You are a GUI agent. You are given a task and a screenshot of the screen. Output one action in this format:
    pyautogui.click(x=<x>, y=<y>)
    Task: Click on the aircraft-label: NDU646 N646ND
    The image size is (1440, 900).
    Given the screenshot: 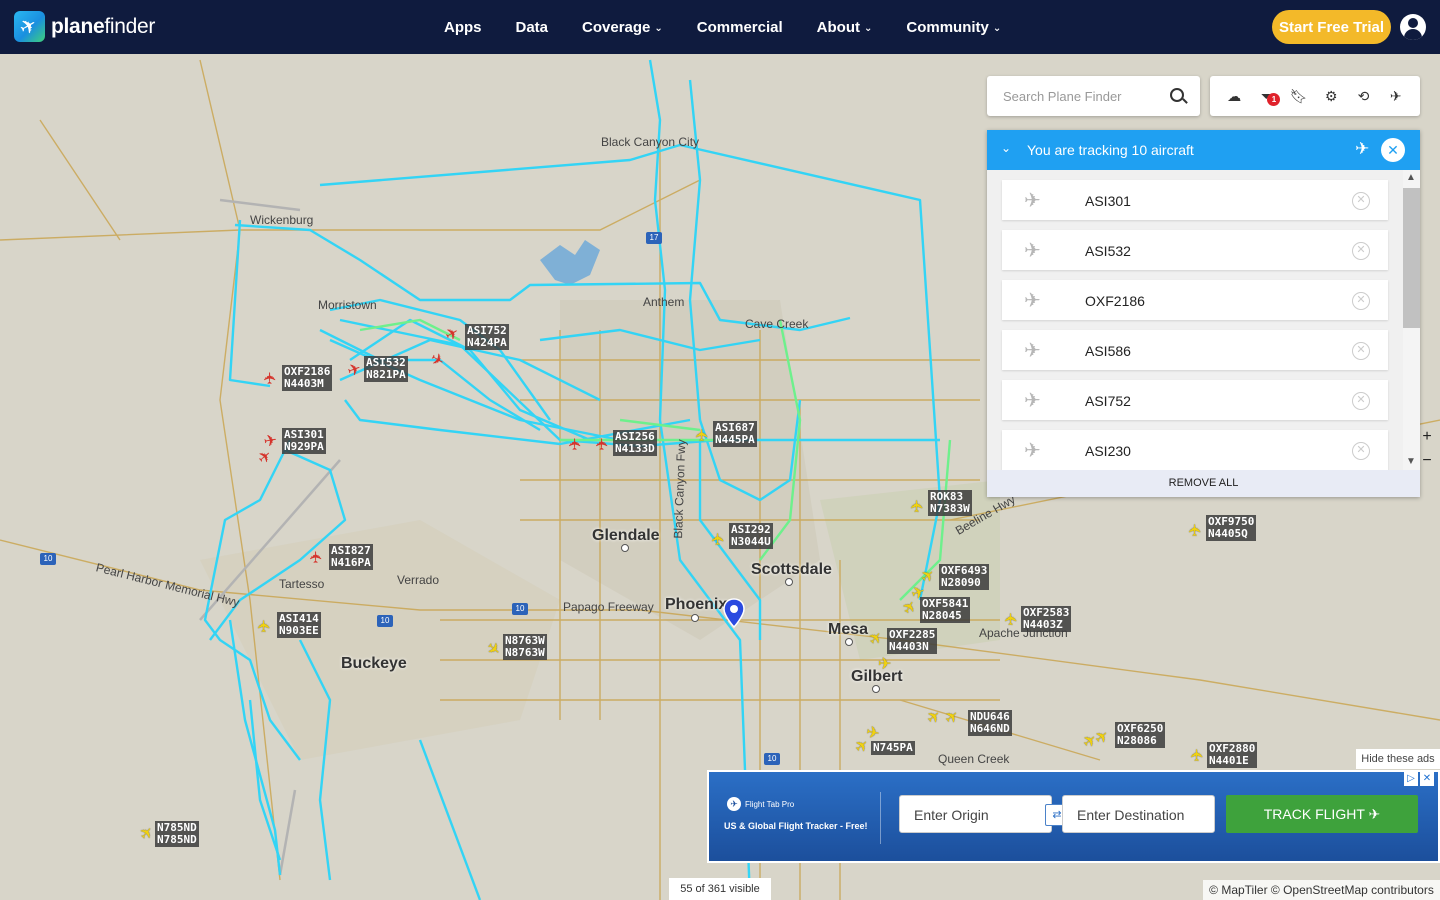 What is the action you would take?
    pyautogui.click(x=990, y=723)
    